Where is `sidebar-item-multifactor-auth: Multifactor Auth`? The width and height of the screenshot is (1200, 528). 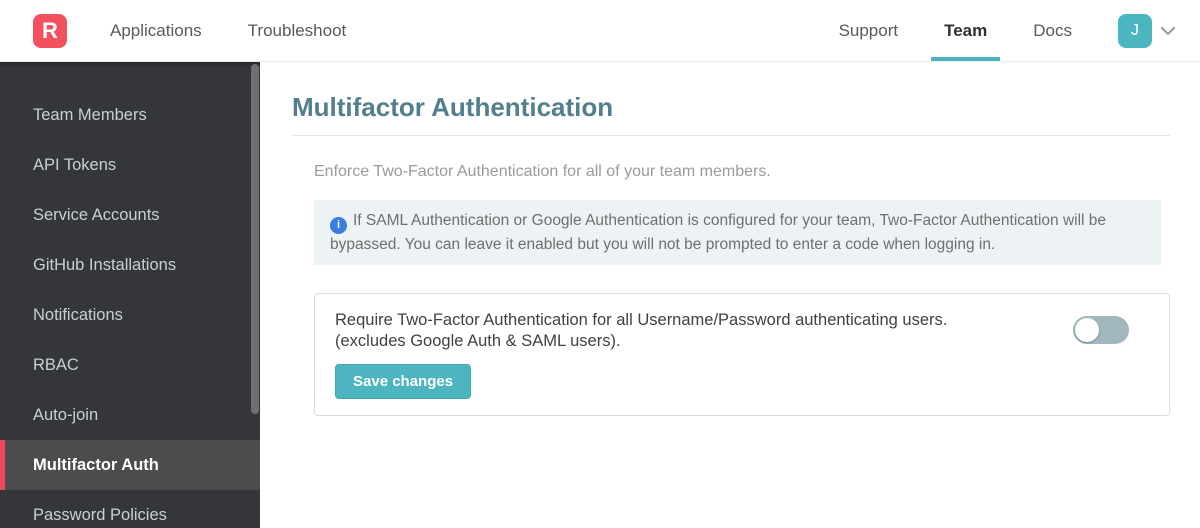 sidebar-item-multifactor-auth: Multifactor Auth is located at coordinates (130, 465).